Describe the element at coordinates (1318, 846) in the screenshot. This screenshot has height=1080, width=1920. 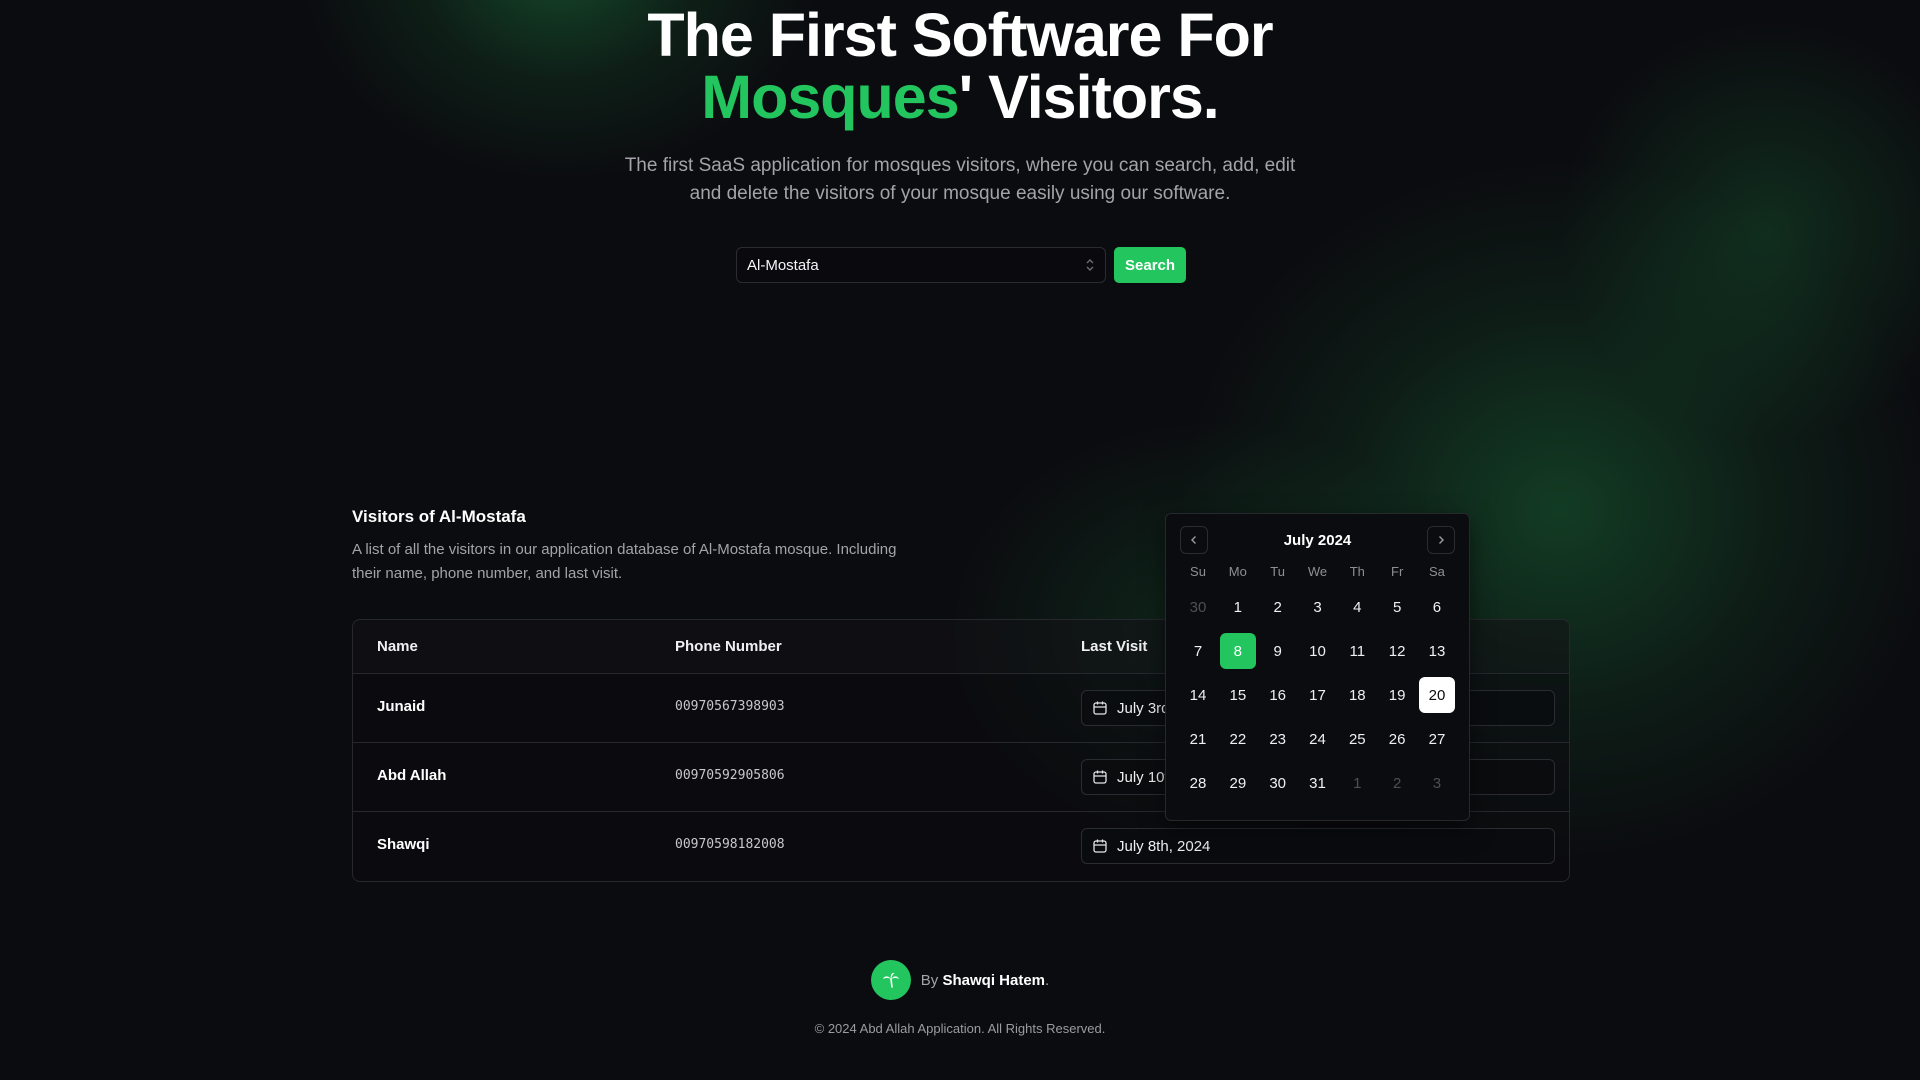
I see `last-visit-date-picker: July 8th, 2024` at that location.